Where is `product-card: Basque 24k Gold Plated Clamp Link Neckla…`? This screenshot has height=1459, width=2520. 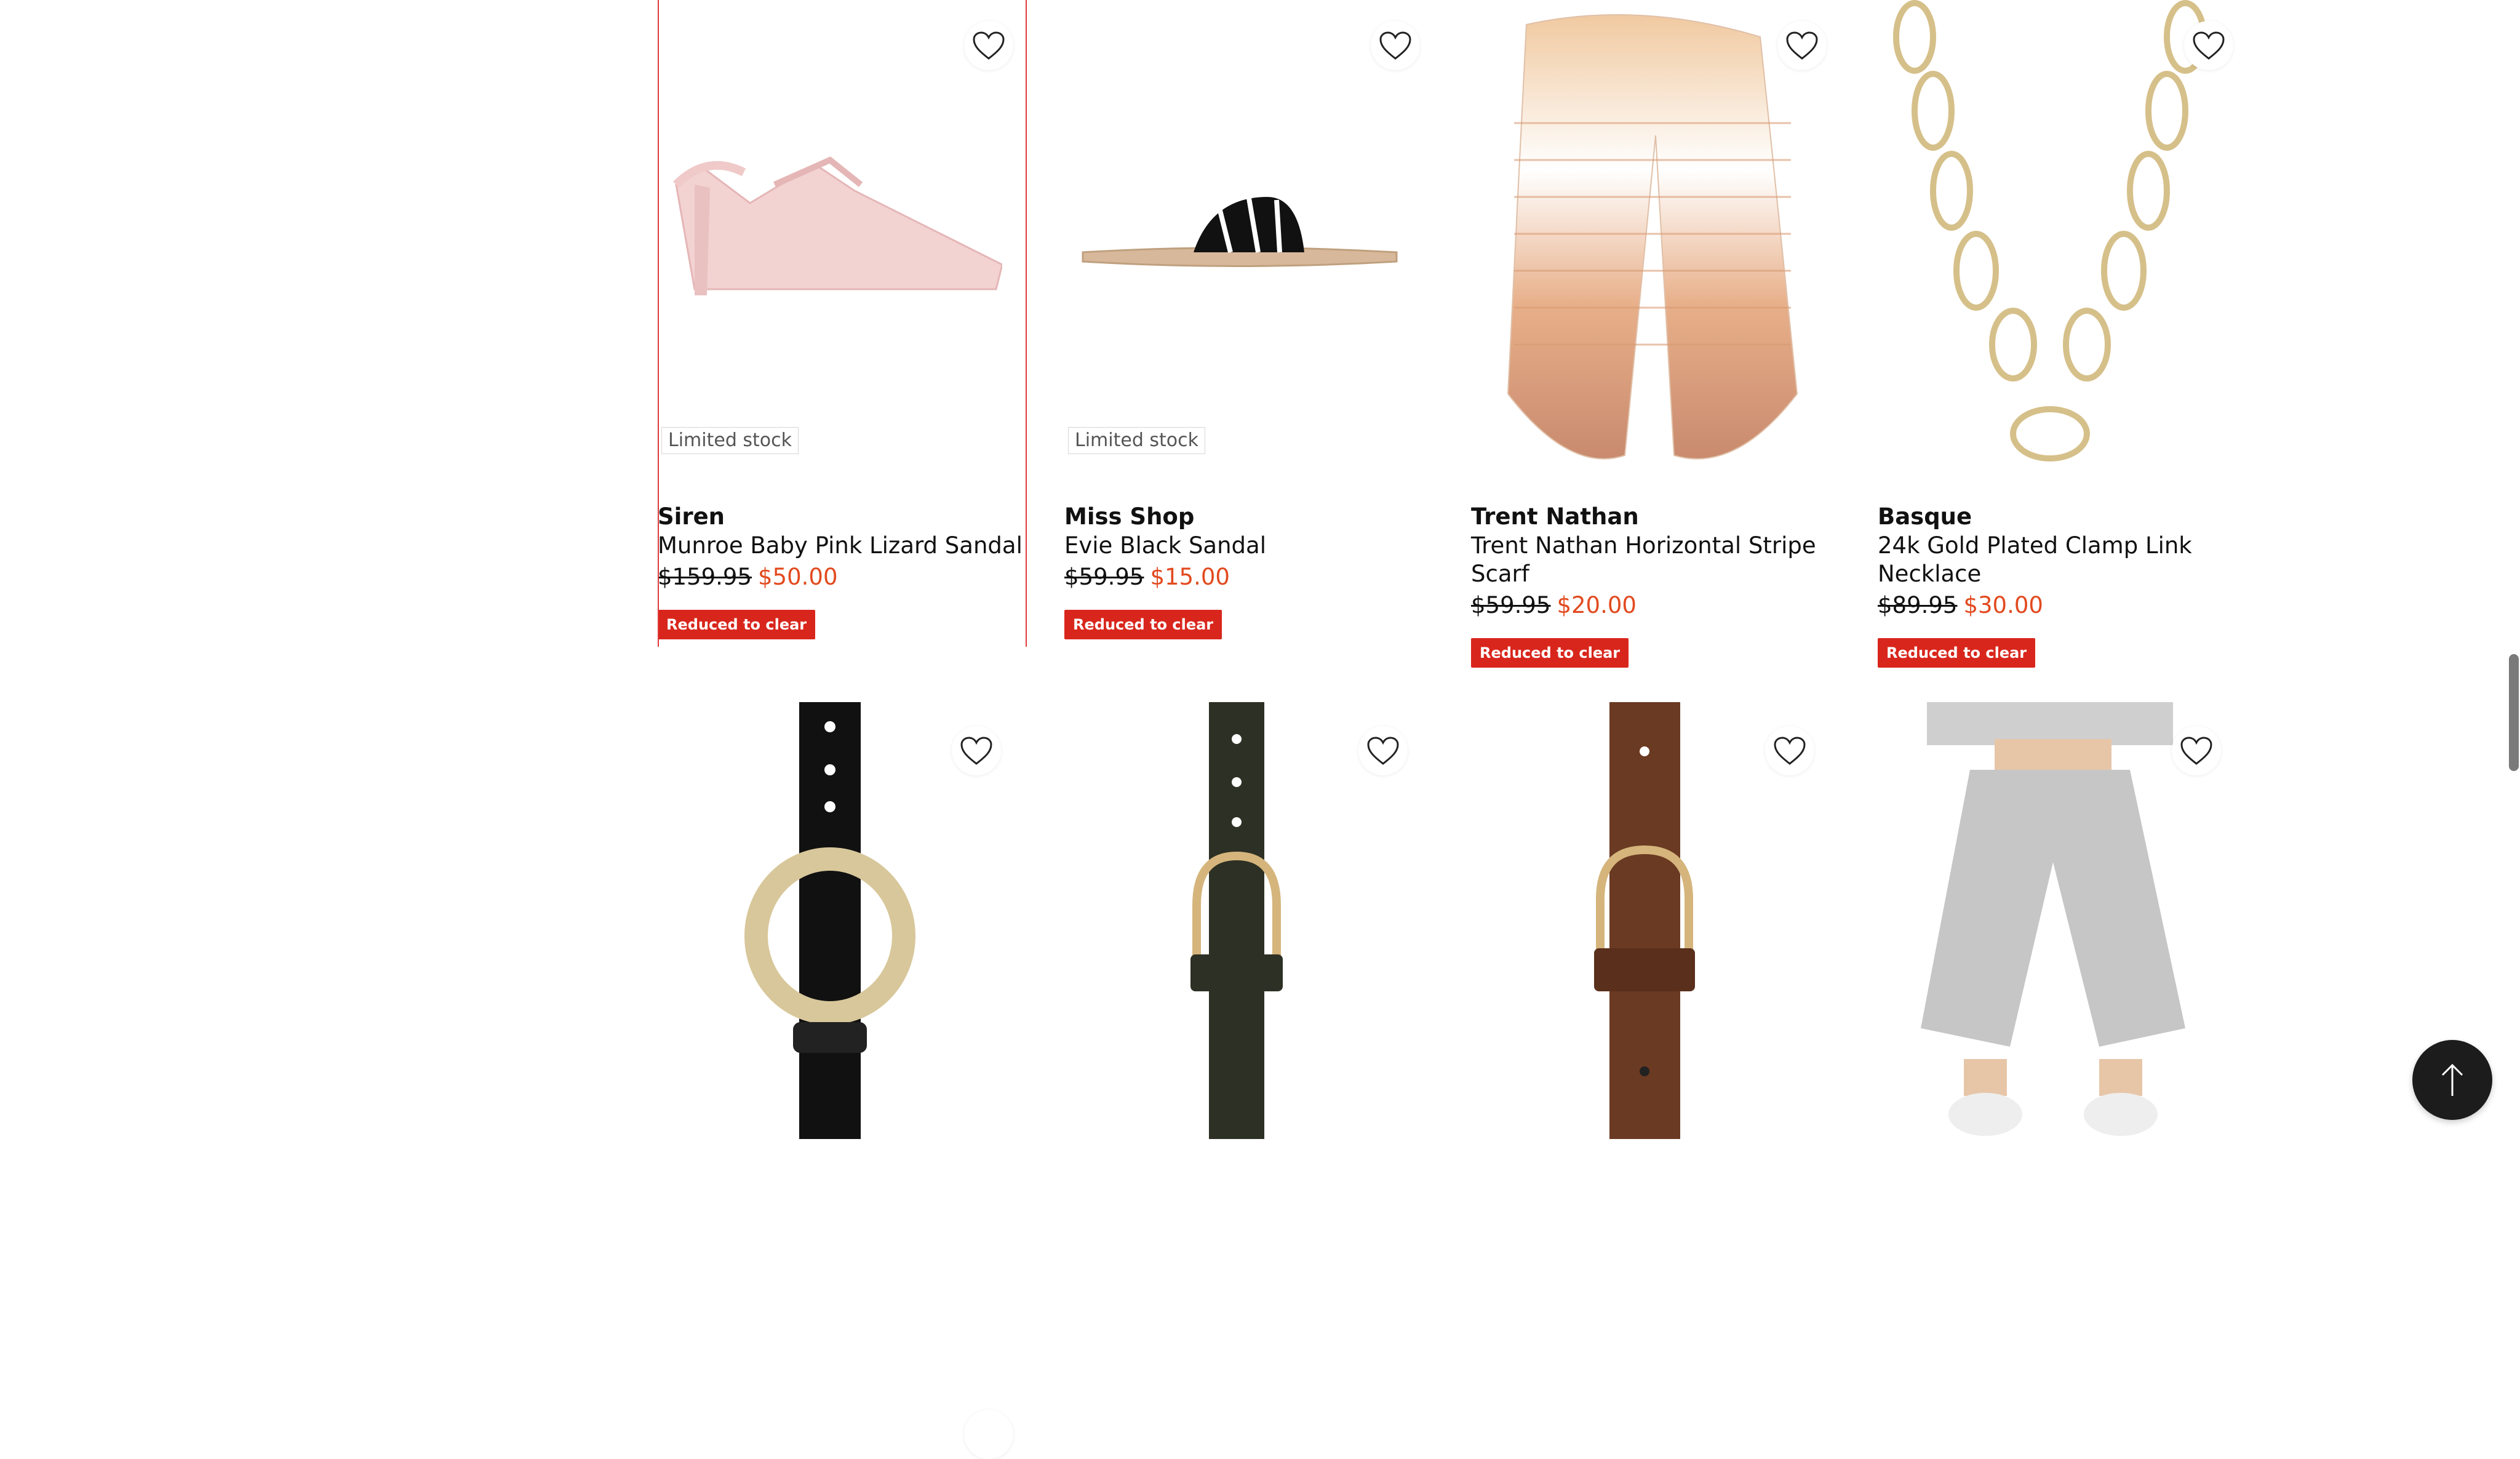
product-card: Basque 24k Gold Plated Clamp Link Neckla… is located at coordinates (2062, 334).